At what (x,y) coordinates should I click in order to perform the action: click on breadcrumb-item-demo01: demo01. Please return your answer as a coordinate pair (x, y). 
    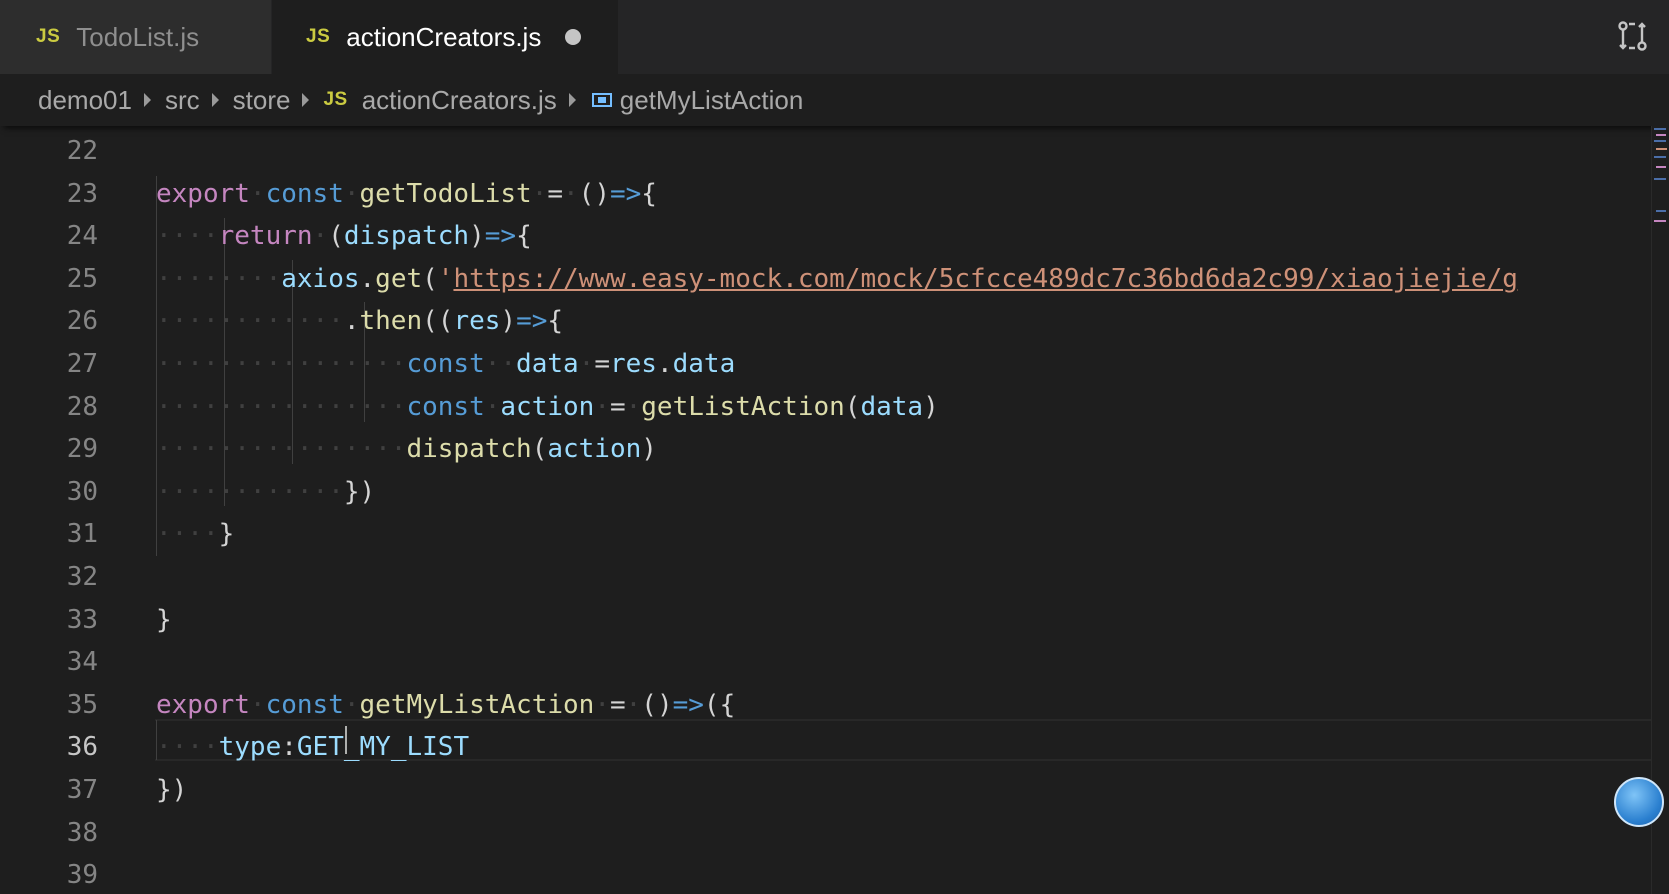
    Looking at the image, I should click on (85, 100).